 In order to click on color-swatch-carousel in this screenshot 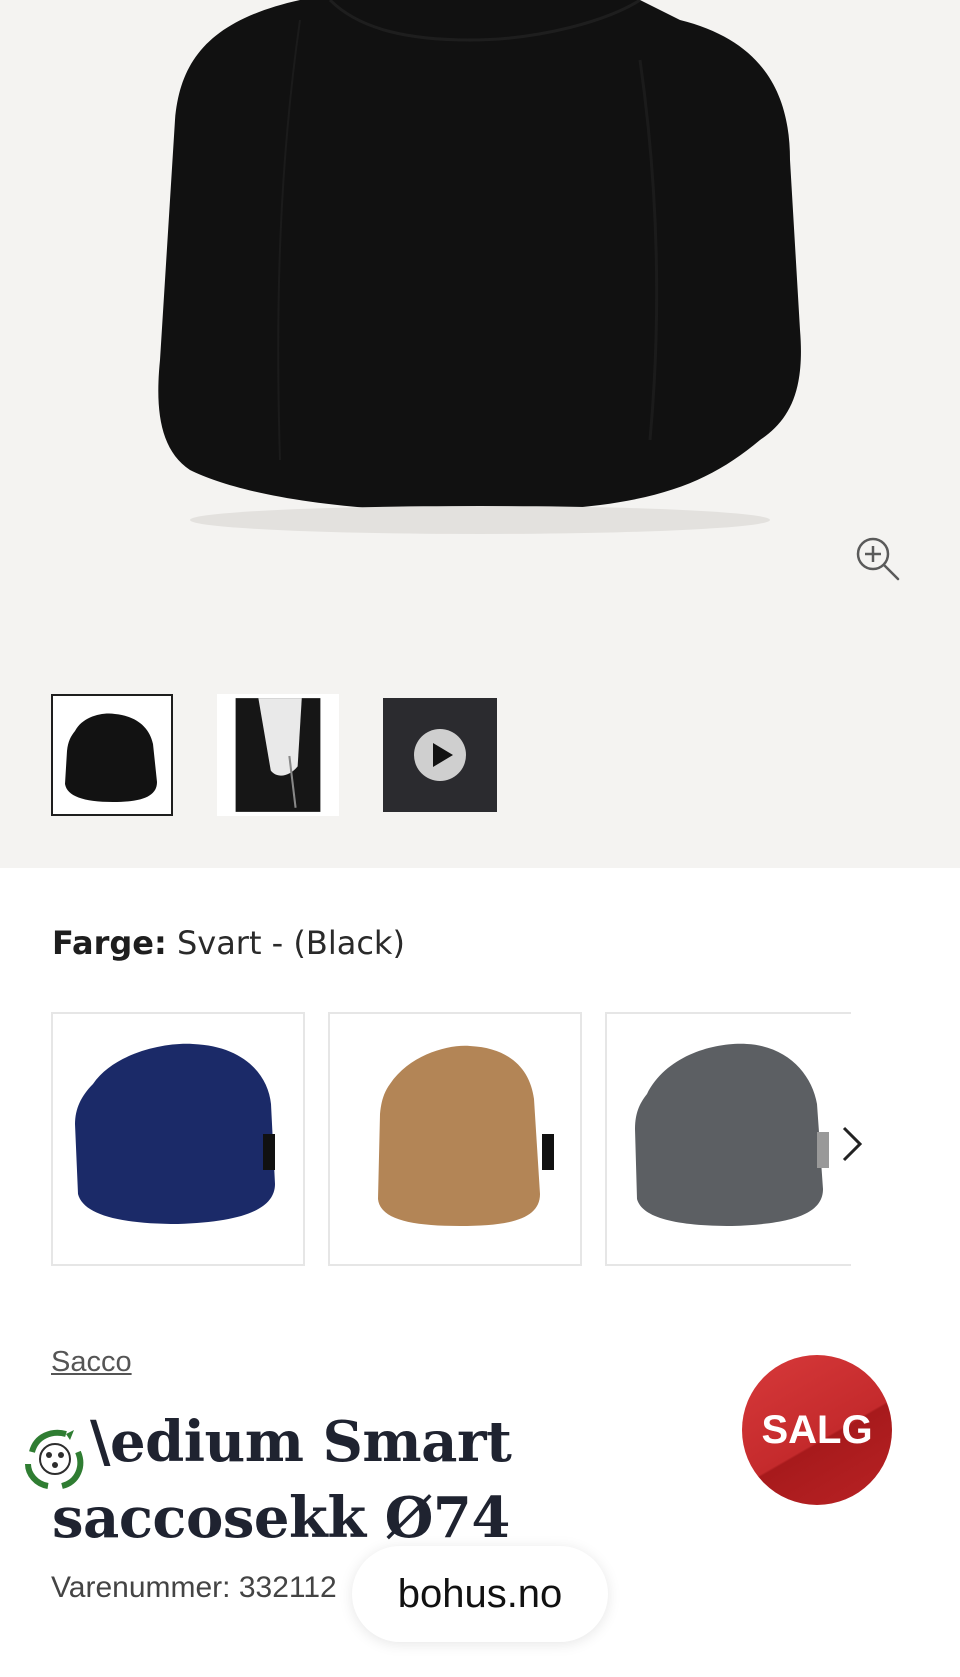, I will do `click(451, 1140)`.